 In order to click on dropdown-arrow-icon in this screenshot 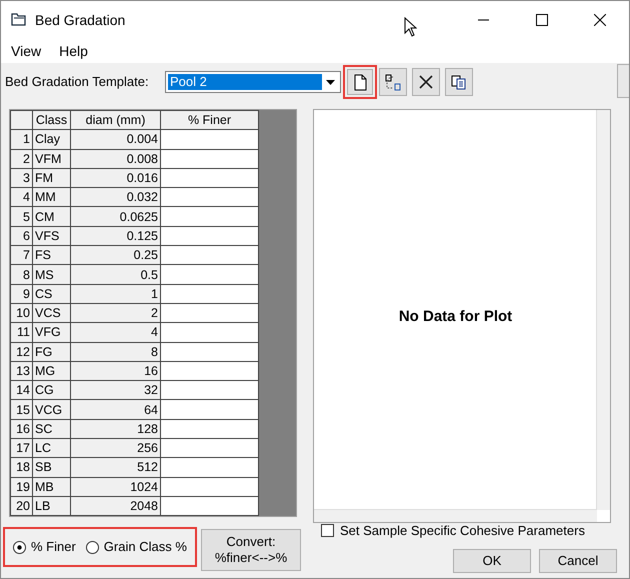, I will do `click(330, 82)`.